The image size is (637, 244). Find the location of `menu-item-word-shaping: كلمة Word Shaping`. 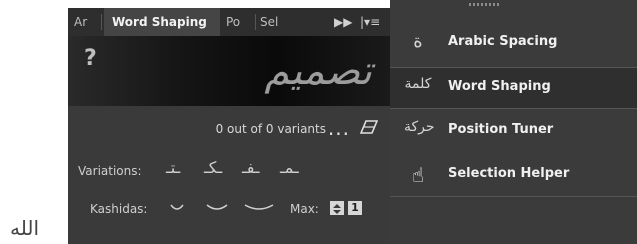

menu-item-word-shaping: كلمة Word Shaping is located at coordinates (513, 88).